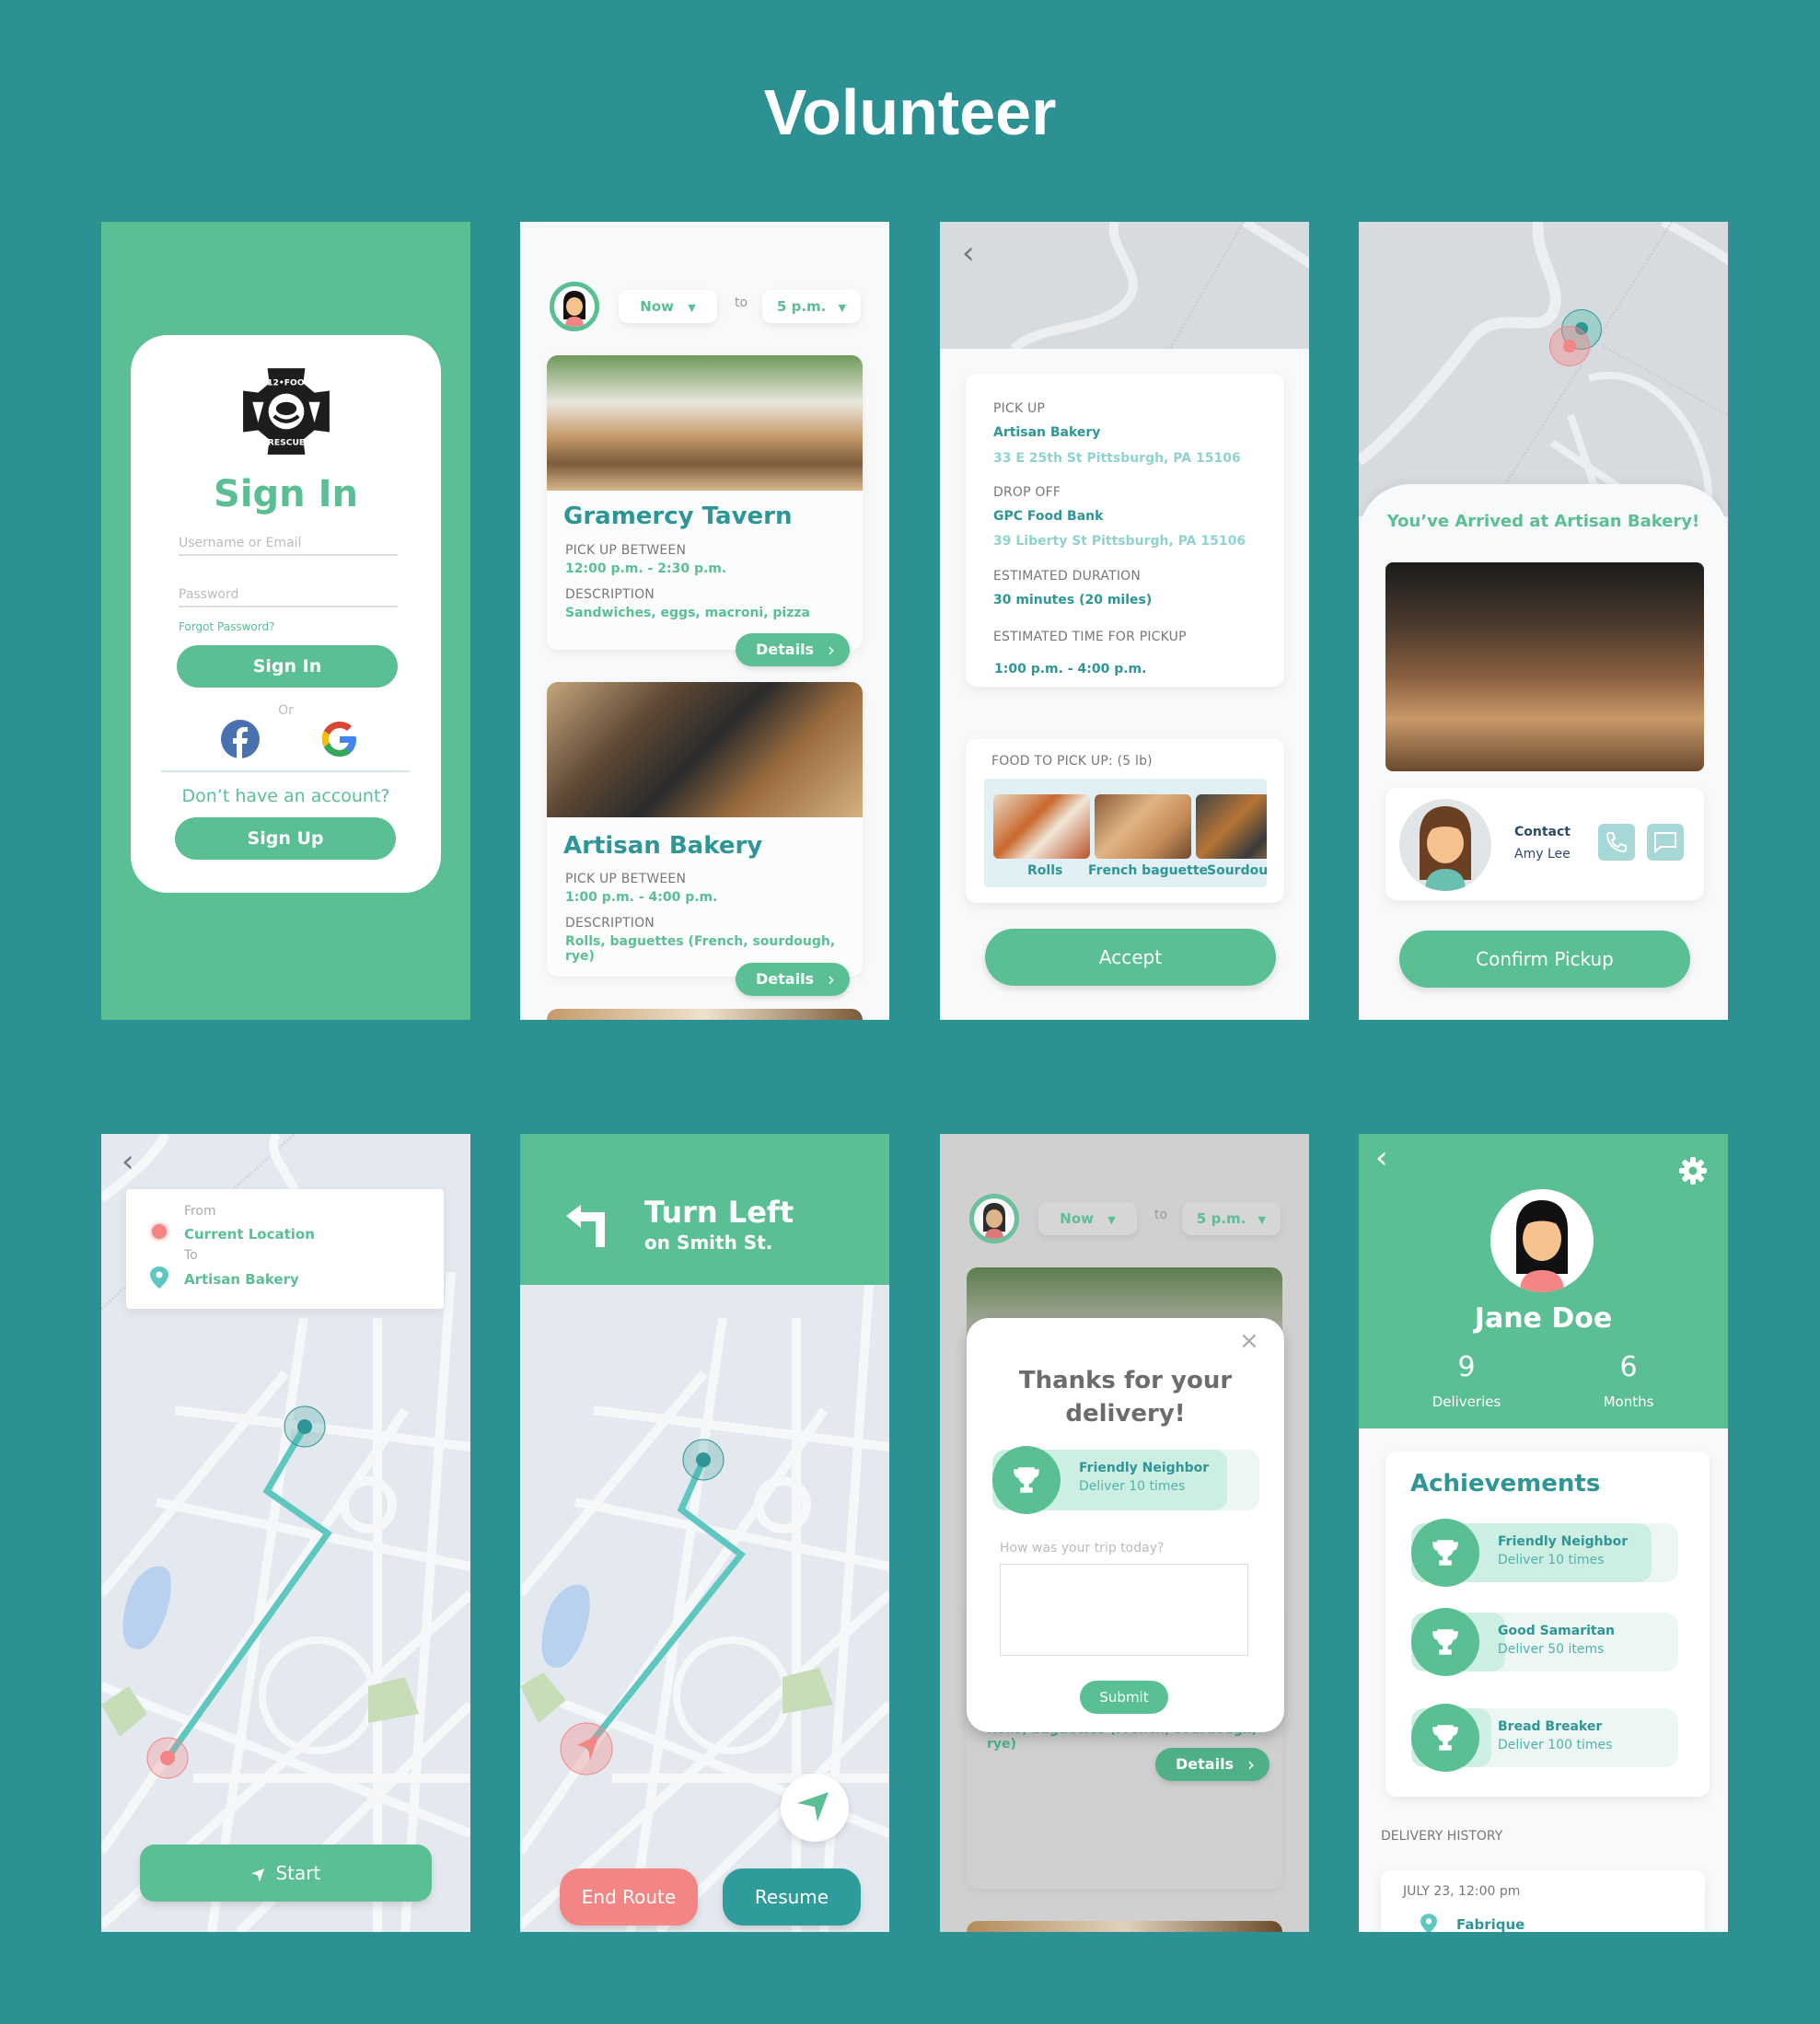 The image size is (1820, 2024). Describe the element at coordinates (339, 739) in the screenshot. I see `google-icon` at that location.